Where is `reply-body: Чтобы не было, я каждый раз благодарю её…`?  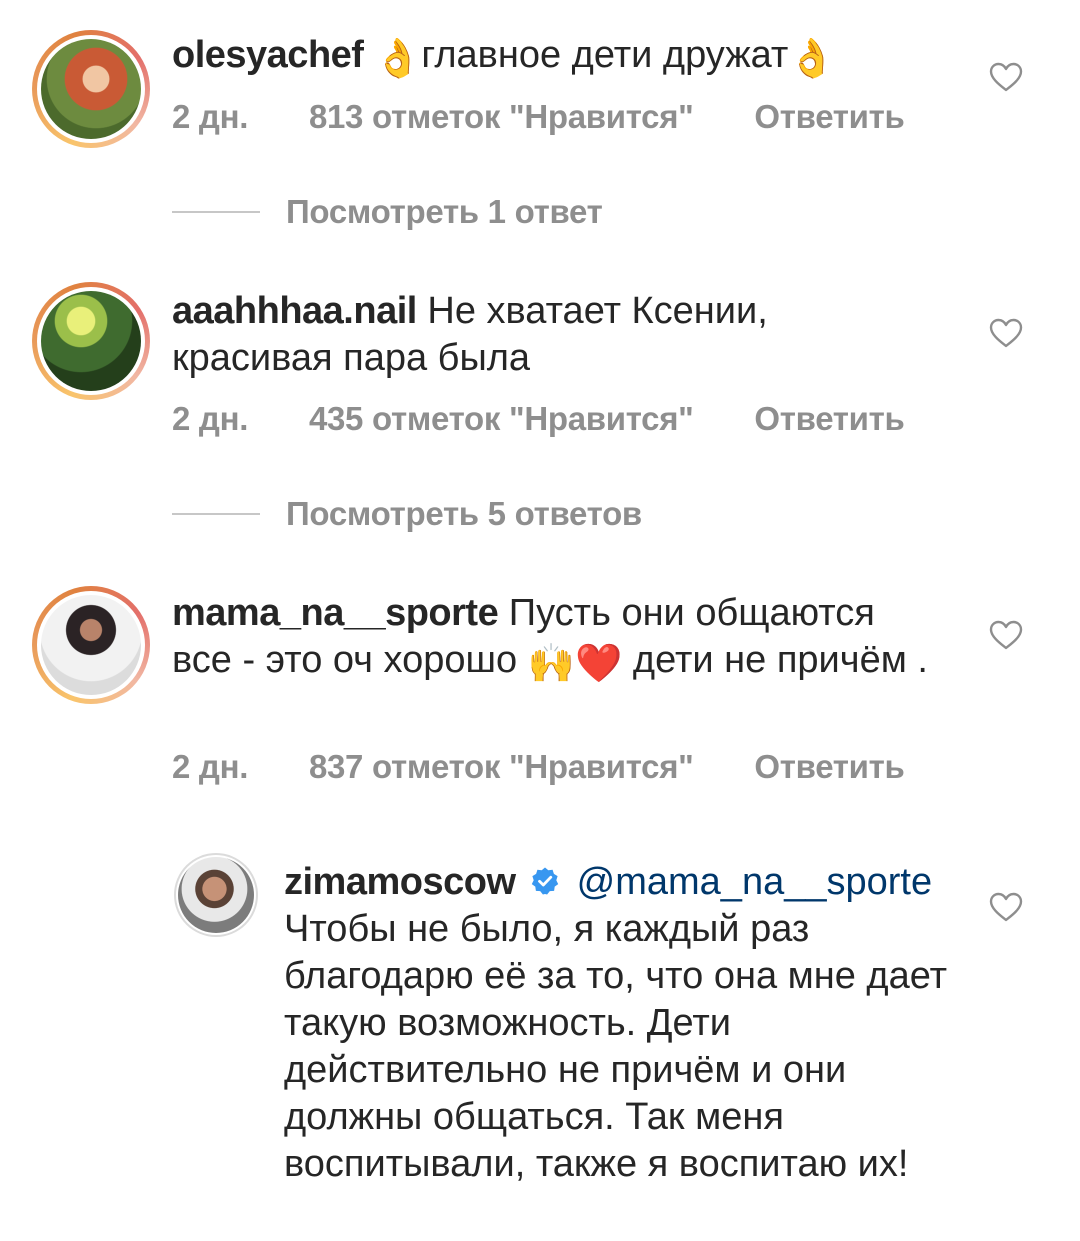
reply-body: Чтобы не было, я каждый раз благодарю её… is located at coordinates (616, 1046).